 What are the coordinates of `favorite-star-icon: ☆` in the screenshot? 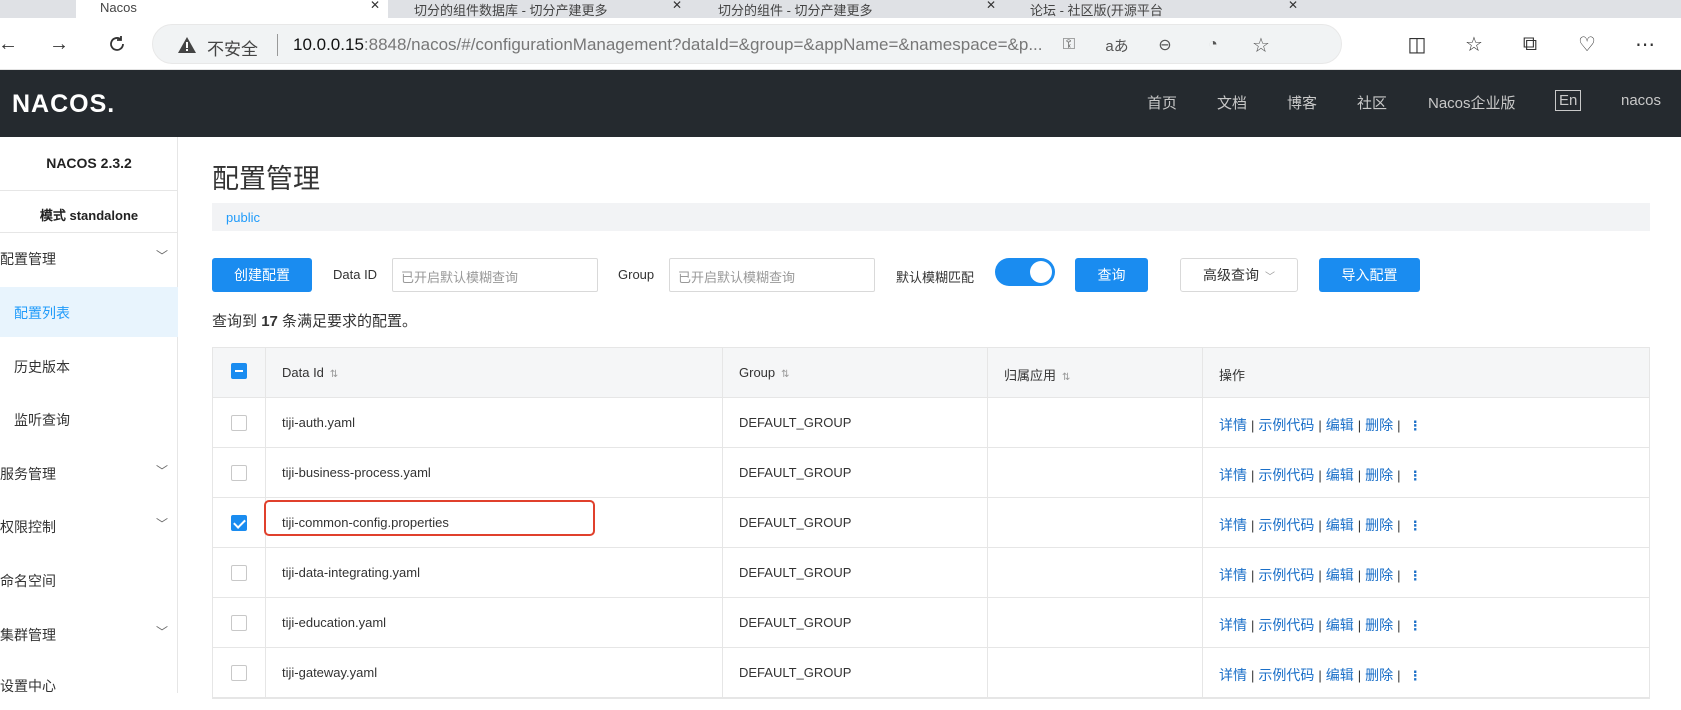 It's located at (1261, 45).